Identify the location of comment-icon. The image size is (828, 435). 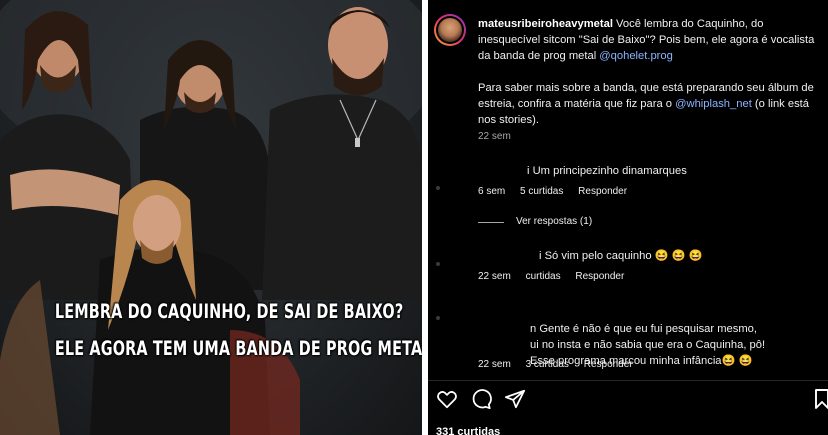
(481, 399).